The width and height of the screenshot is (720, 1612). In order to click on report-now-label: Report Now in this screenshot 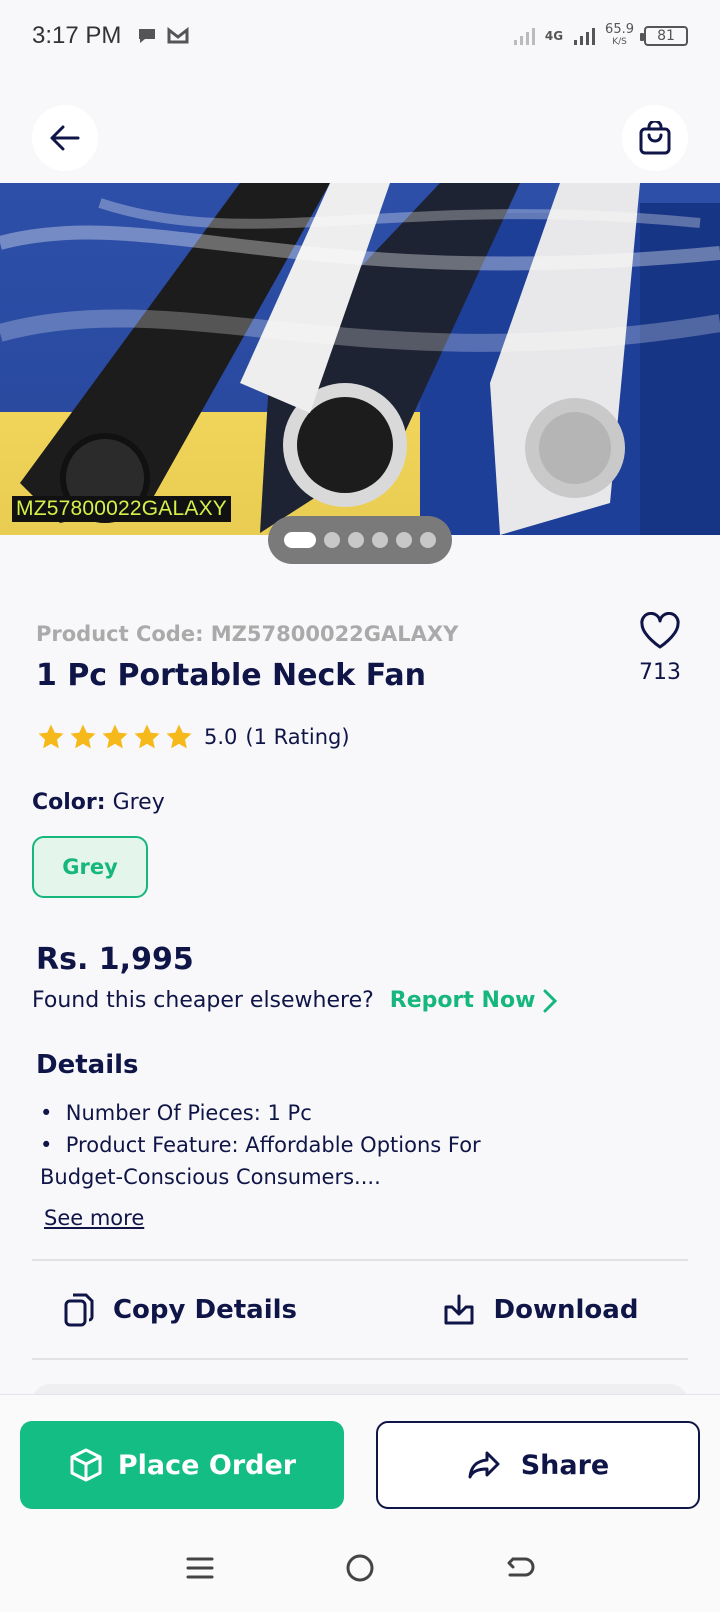, I will do `click(462, 1000)`.